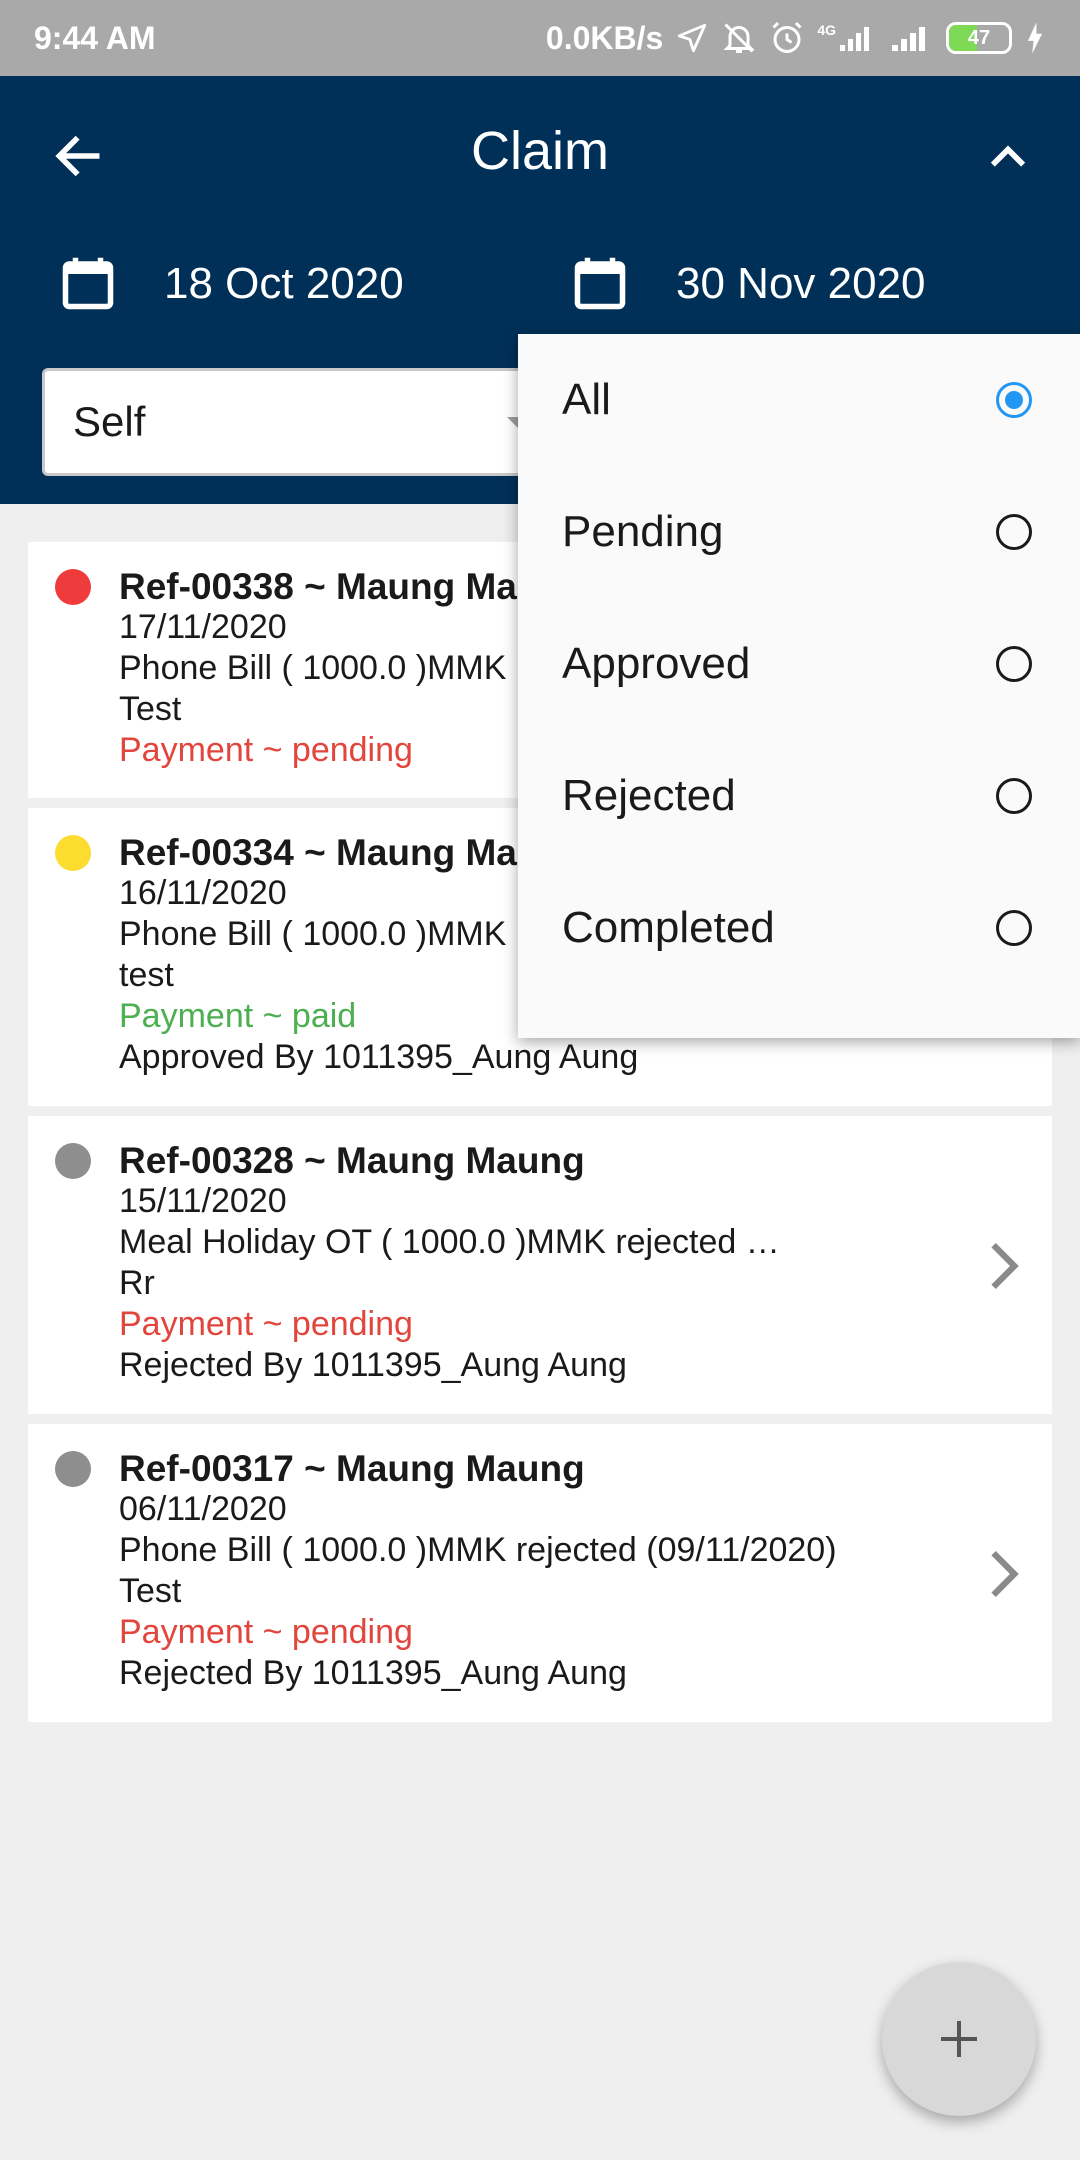 The height and width of the screenshot is (2160, 1080). Describe the element at coordinates (799, 400) in the screenshot. I see `filter-option-all: All` at that location.